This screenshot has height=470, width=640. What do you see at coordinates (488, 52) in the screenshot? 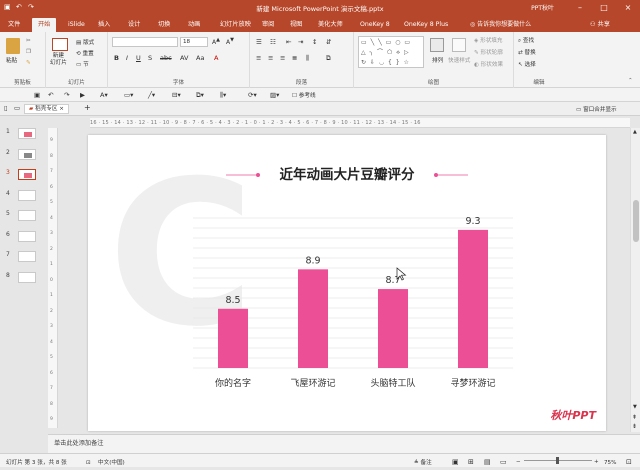
I see `shape-outline-button: ✎ 形状轮廓` at bounding box center [488, 52].